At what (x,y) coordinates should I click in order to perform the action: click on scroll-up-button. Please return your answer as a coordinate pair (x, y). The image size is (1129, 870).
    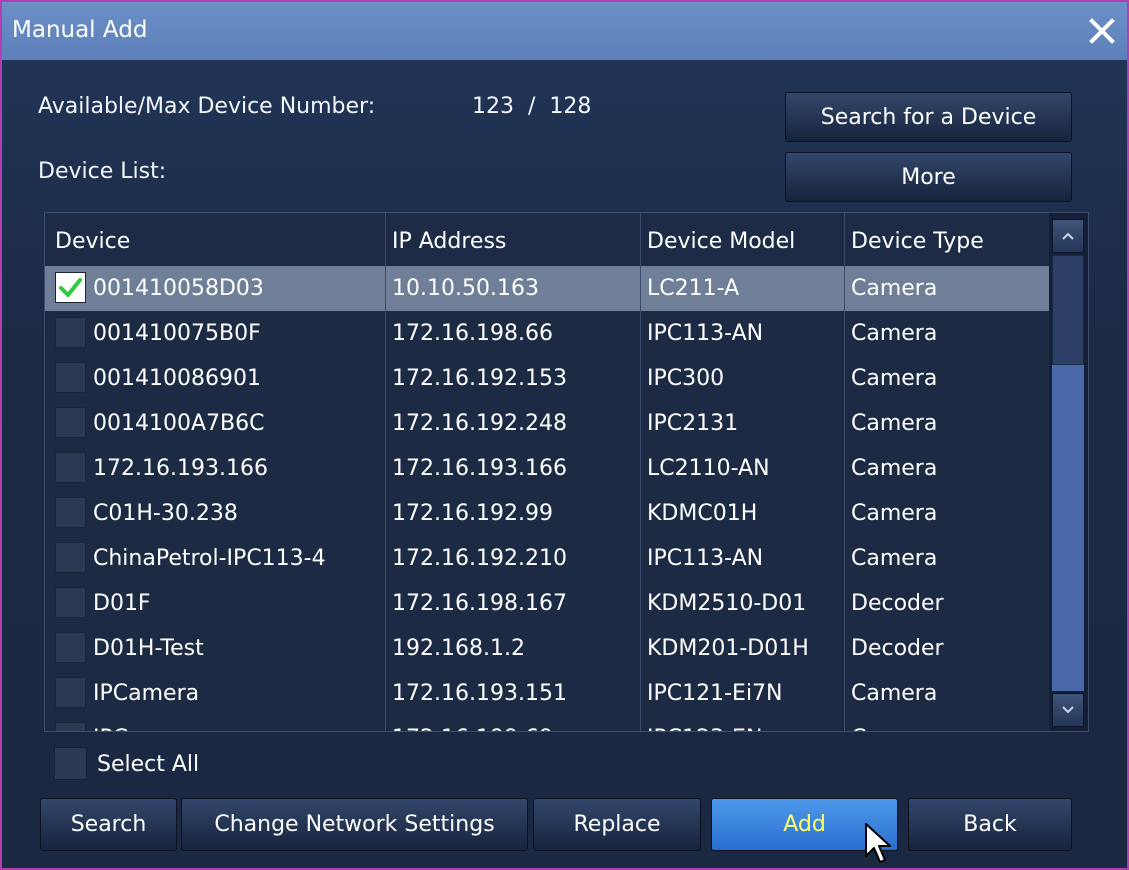
    Looking at the image, I should click on (1068, 236).